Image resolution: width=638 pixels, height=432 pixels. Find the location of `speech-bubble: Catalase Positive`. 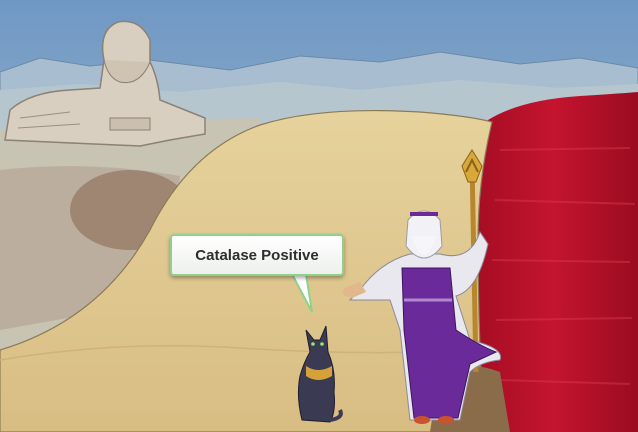

speech-bubble: Catalase Positive is located at coordinates (257, 255).